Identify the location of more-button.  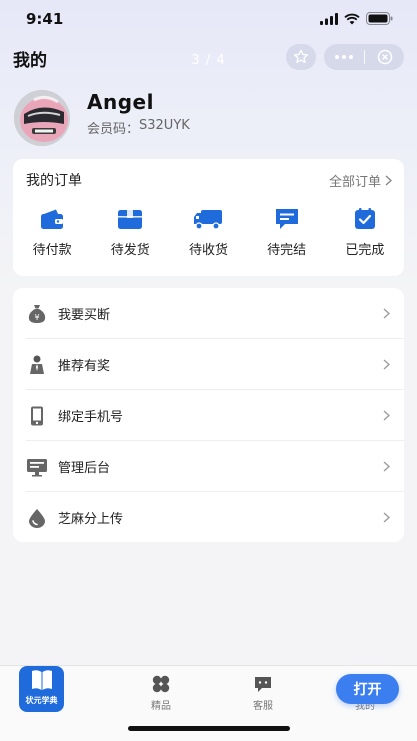
(344, 57).